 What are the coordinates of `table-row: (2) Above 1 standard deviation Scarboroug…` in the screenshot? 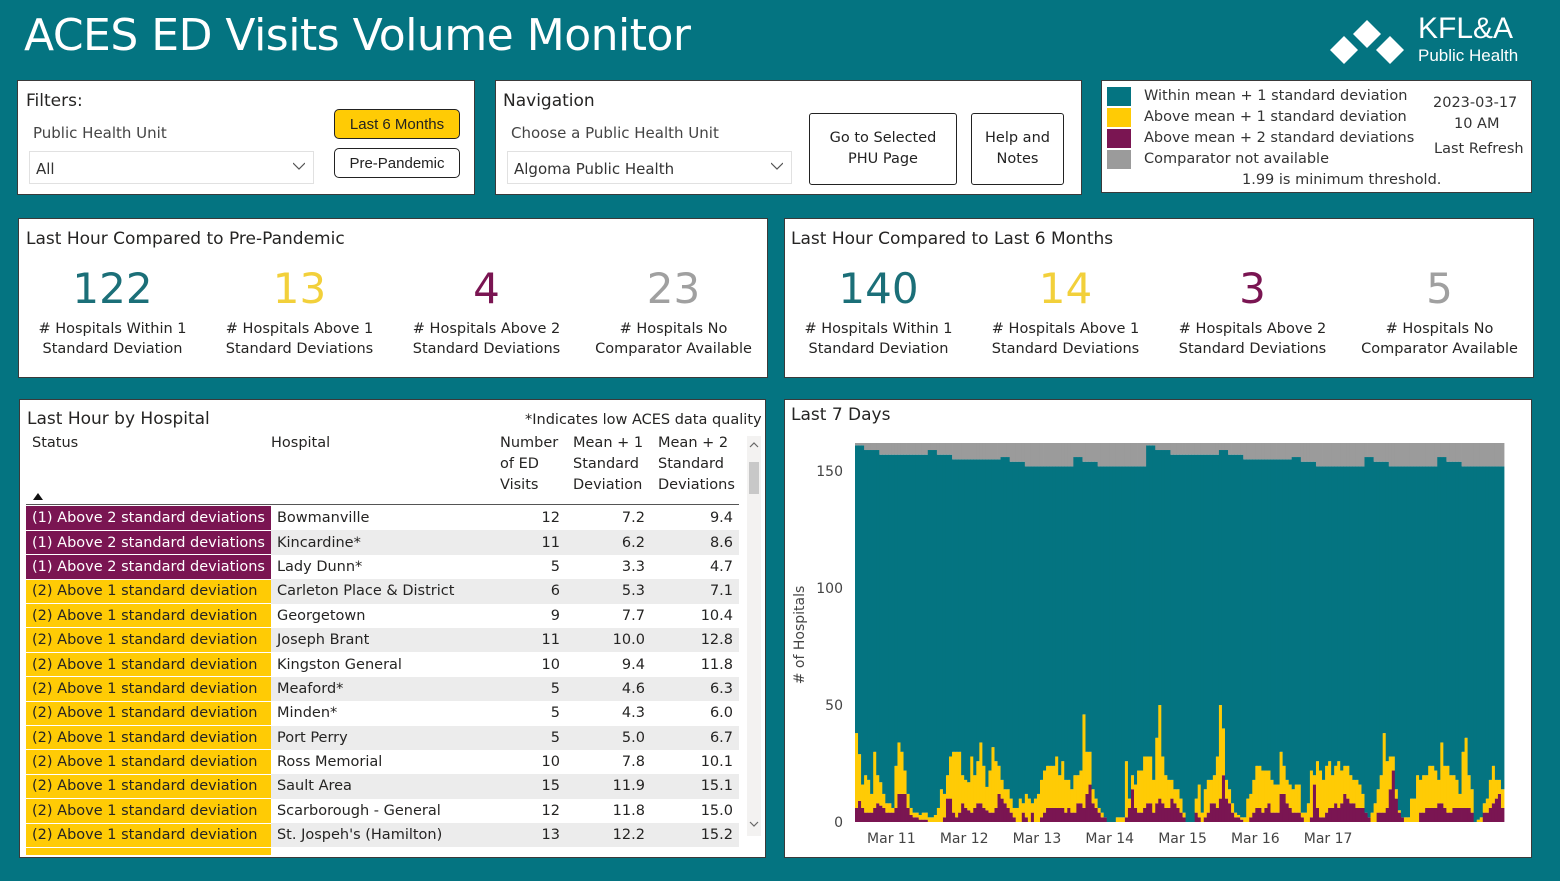 It's located at (382, 811).